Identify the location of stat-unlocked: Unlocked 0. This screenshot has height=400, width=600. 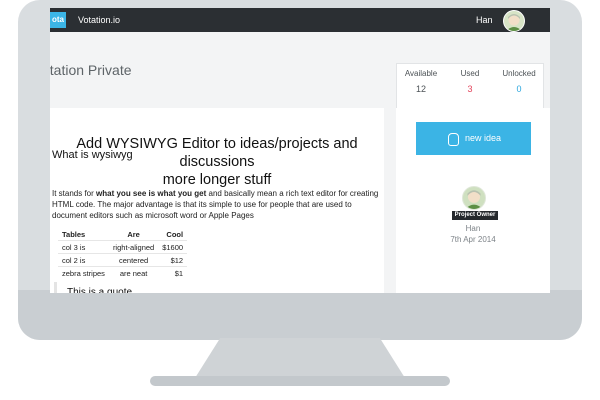
(519, 79).